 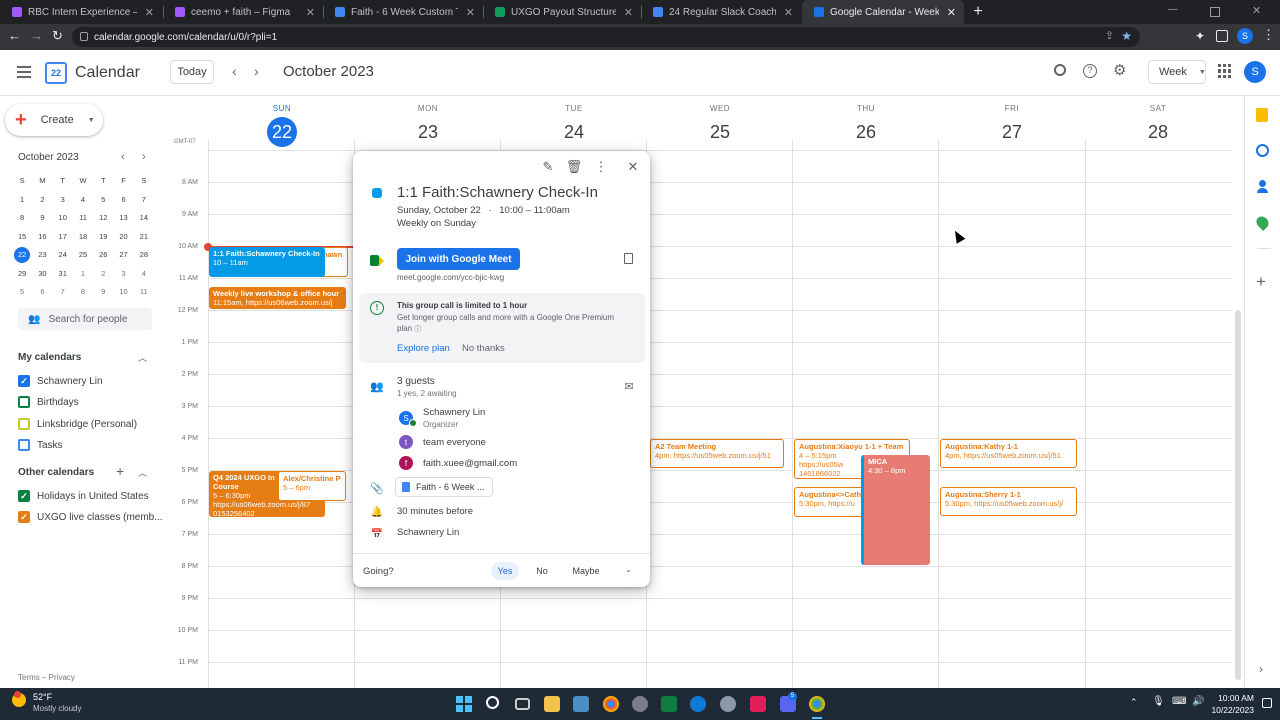 What do you see at coordinates (1229, 710) in the screenshot?
I see `clock-date: 10/22/2023` at bounding box center [1229, 710].